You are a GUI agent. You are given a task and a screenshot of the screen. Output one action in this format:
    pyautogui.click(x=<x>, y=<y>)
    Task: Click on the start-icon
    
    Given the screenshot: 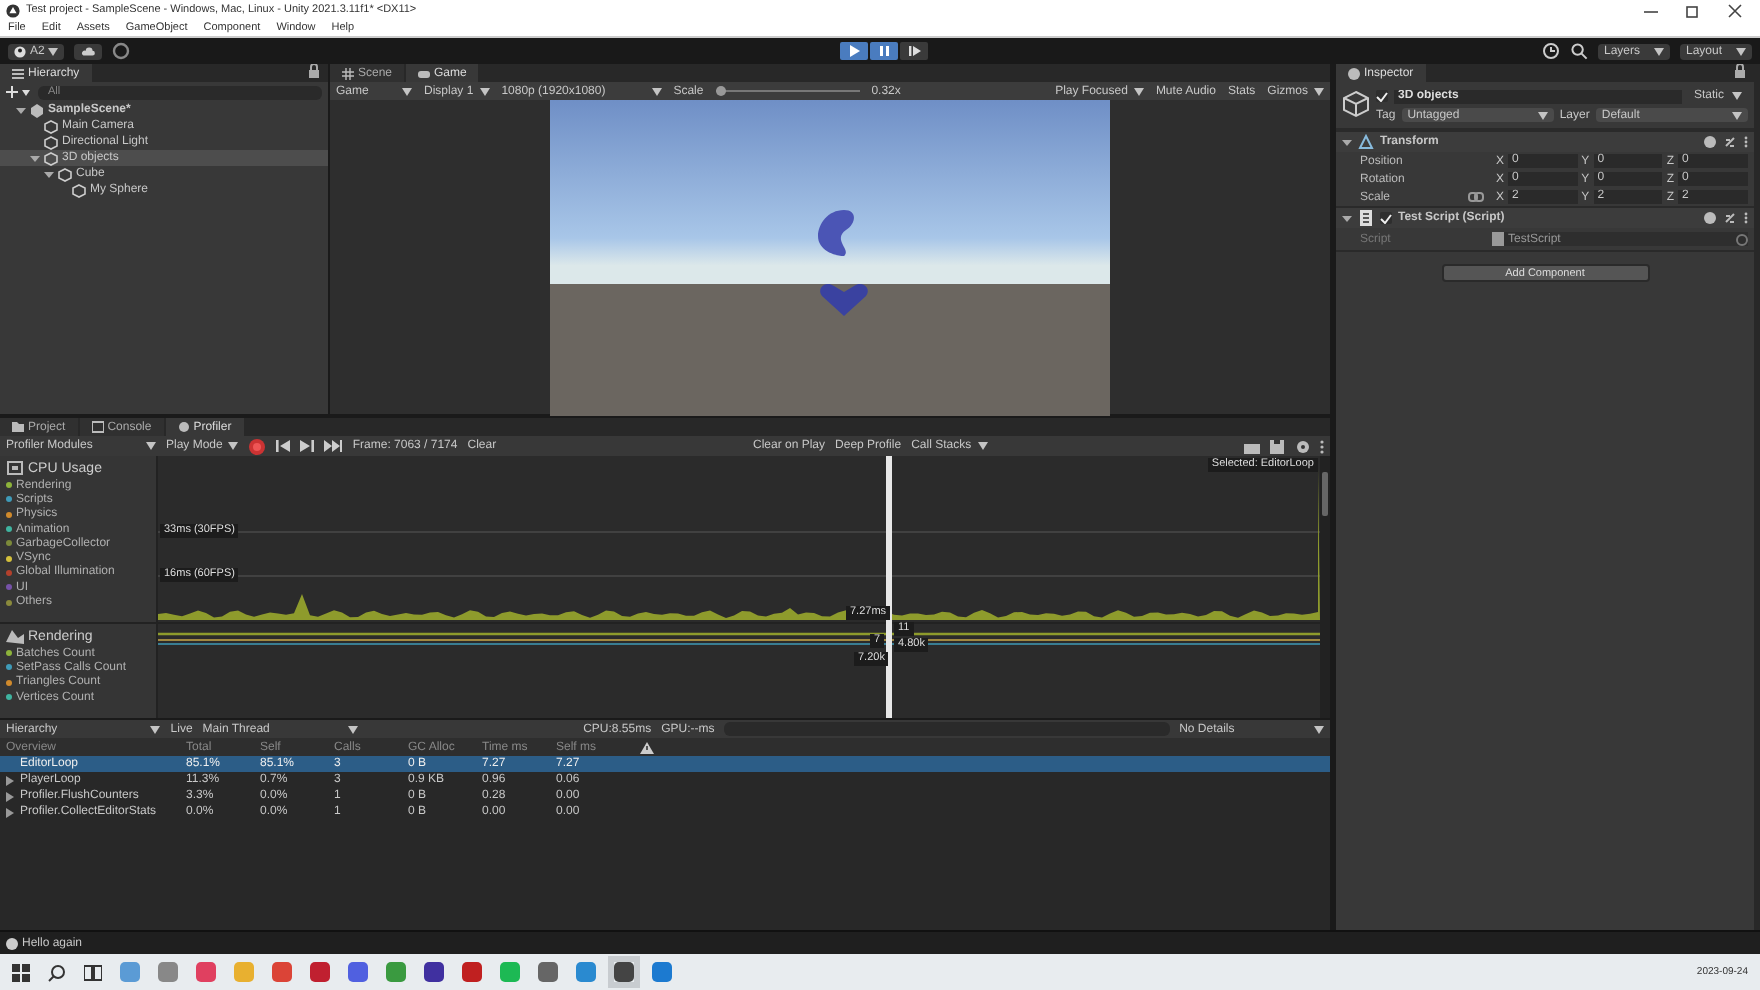 What is the action you would take?
    pyautogui.click(x=21, y=972)
    